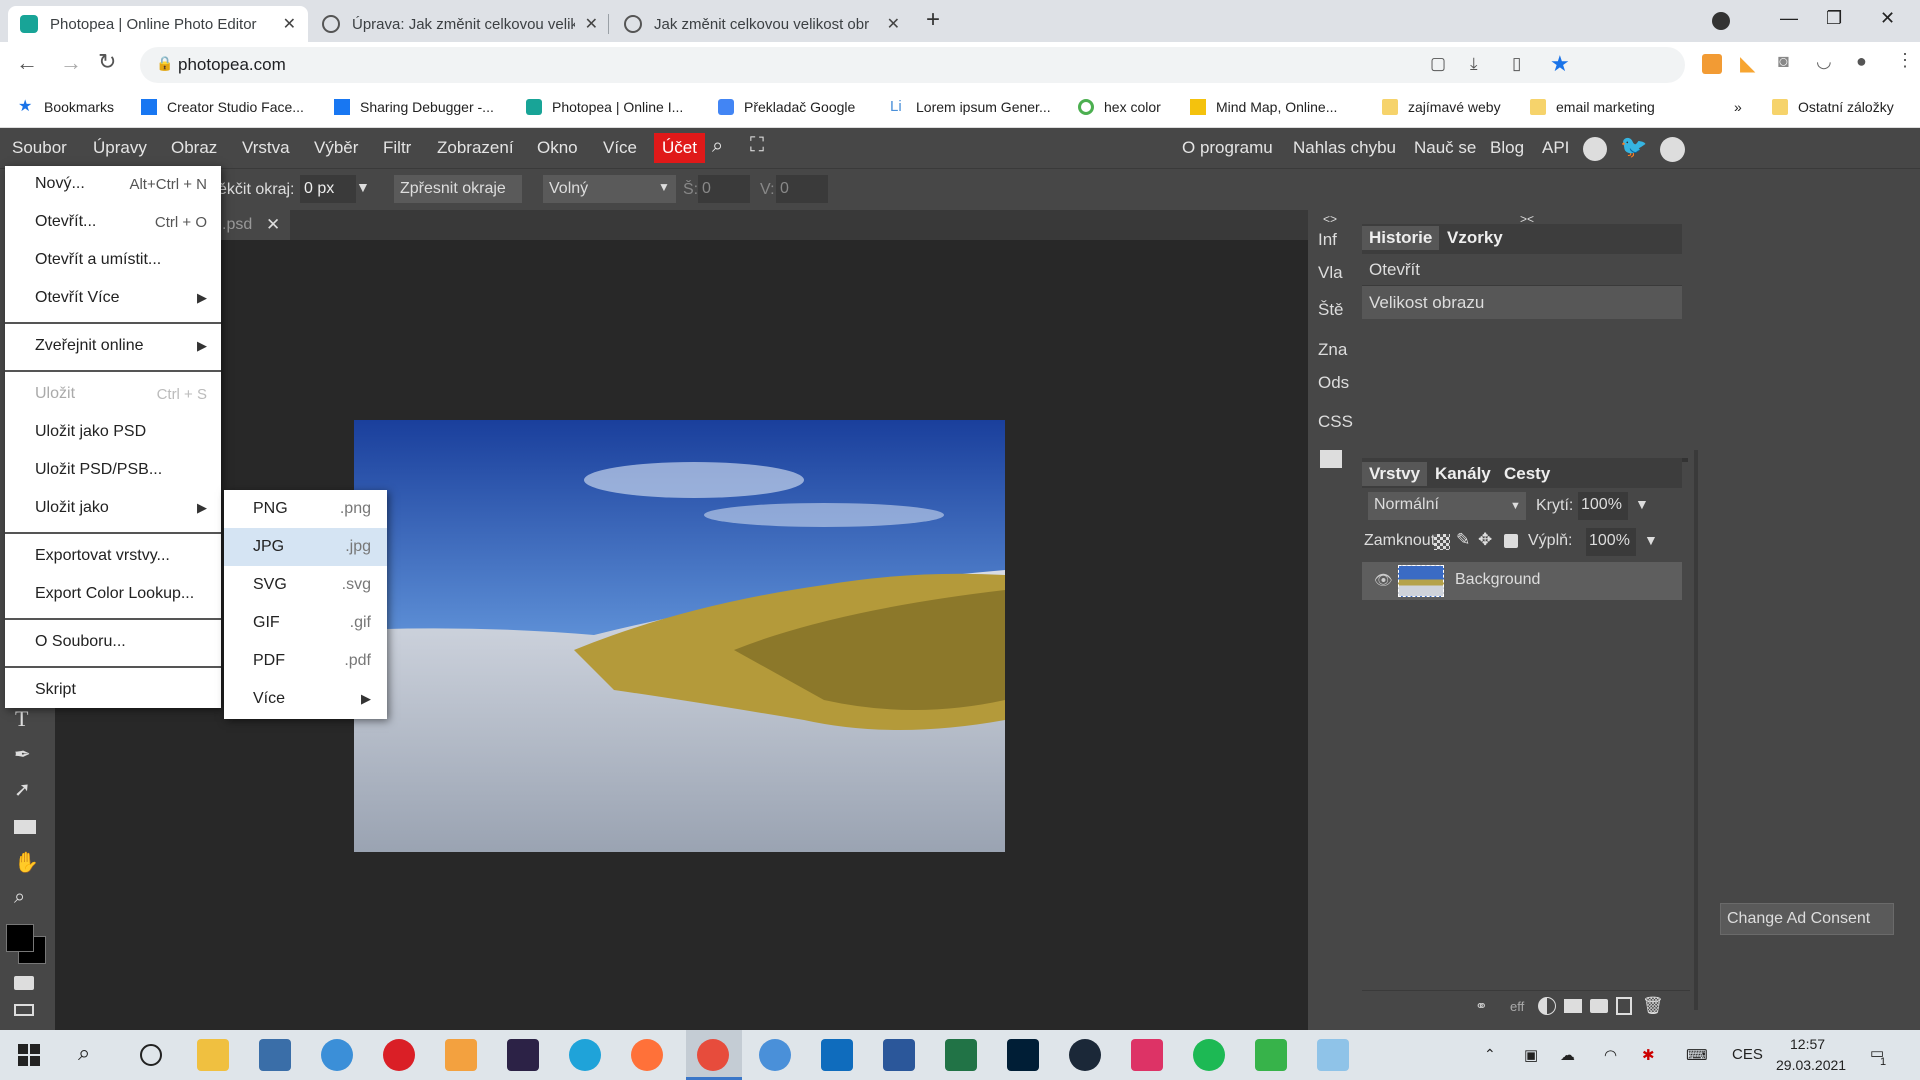 The height and width of the screenshot is (1080, 1920). What do you see at coordinates (158, 24) in the screenshot?
I see `browser-tab-photopea: Photopea | Online Photo Editor ✕` at bounding box center [158, 24].